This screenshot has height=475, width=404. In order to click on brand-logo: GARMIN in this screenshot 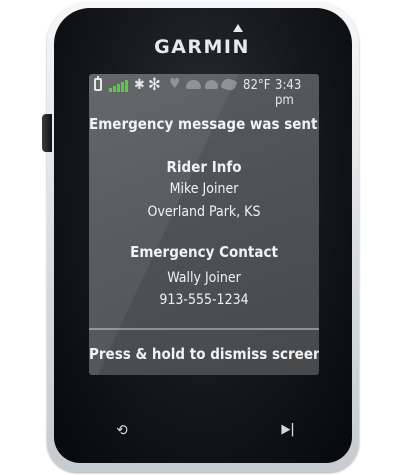, I will do `click(202, 47)`.